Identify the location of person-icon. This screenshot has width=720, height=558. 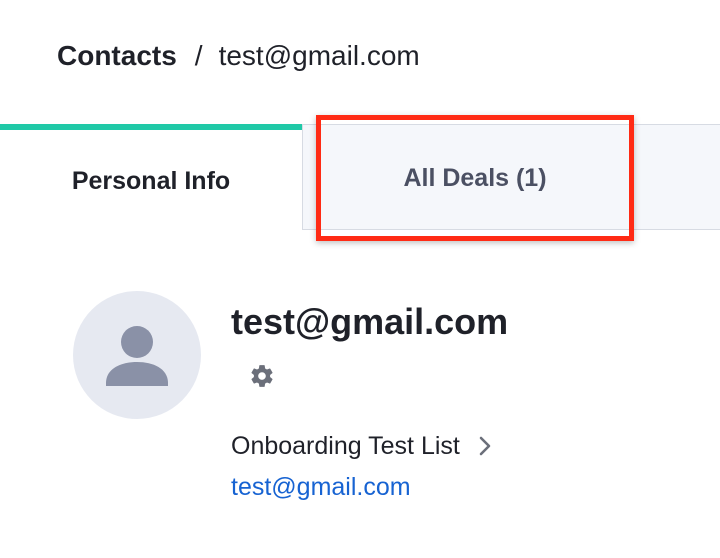
(137, 356).